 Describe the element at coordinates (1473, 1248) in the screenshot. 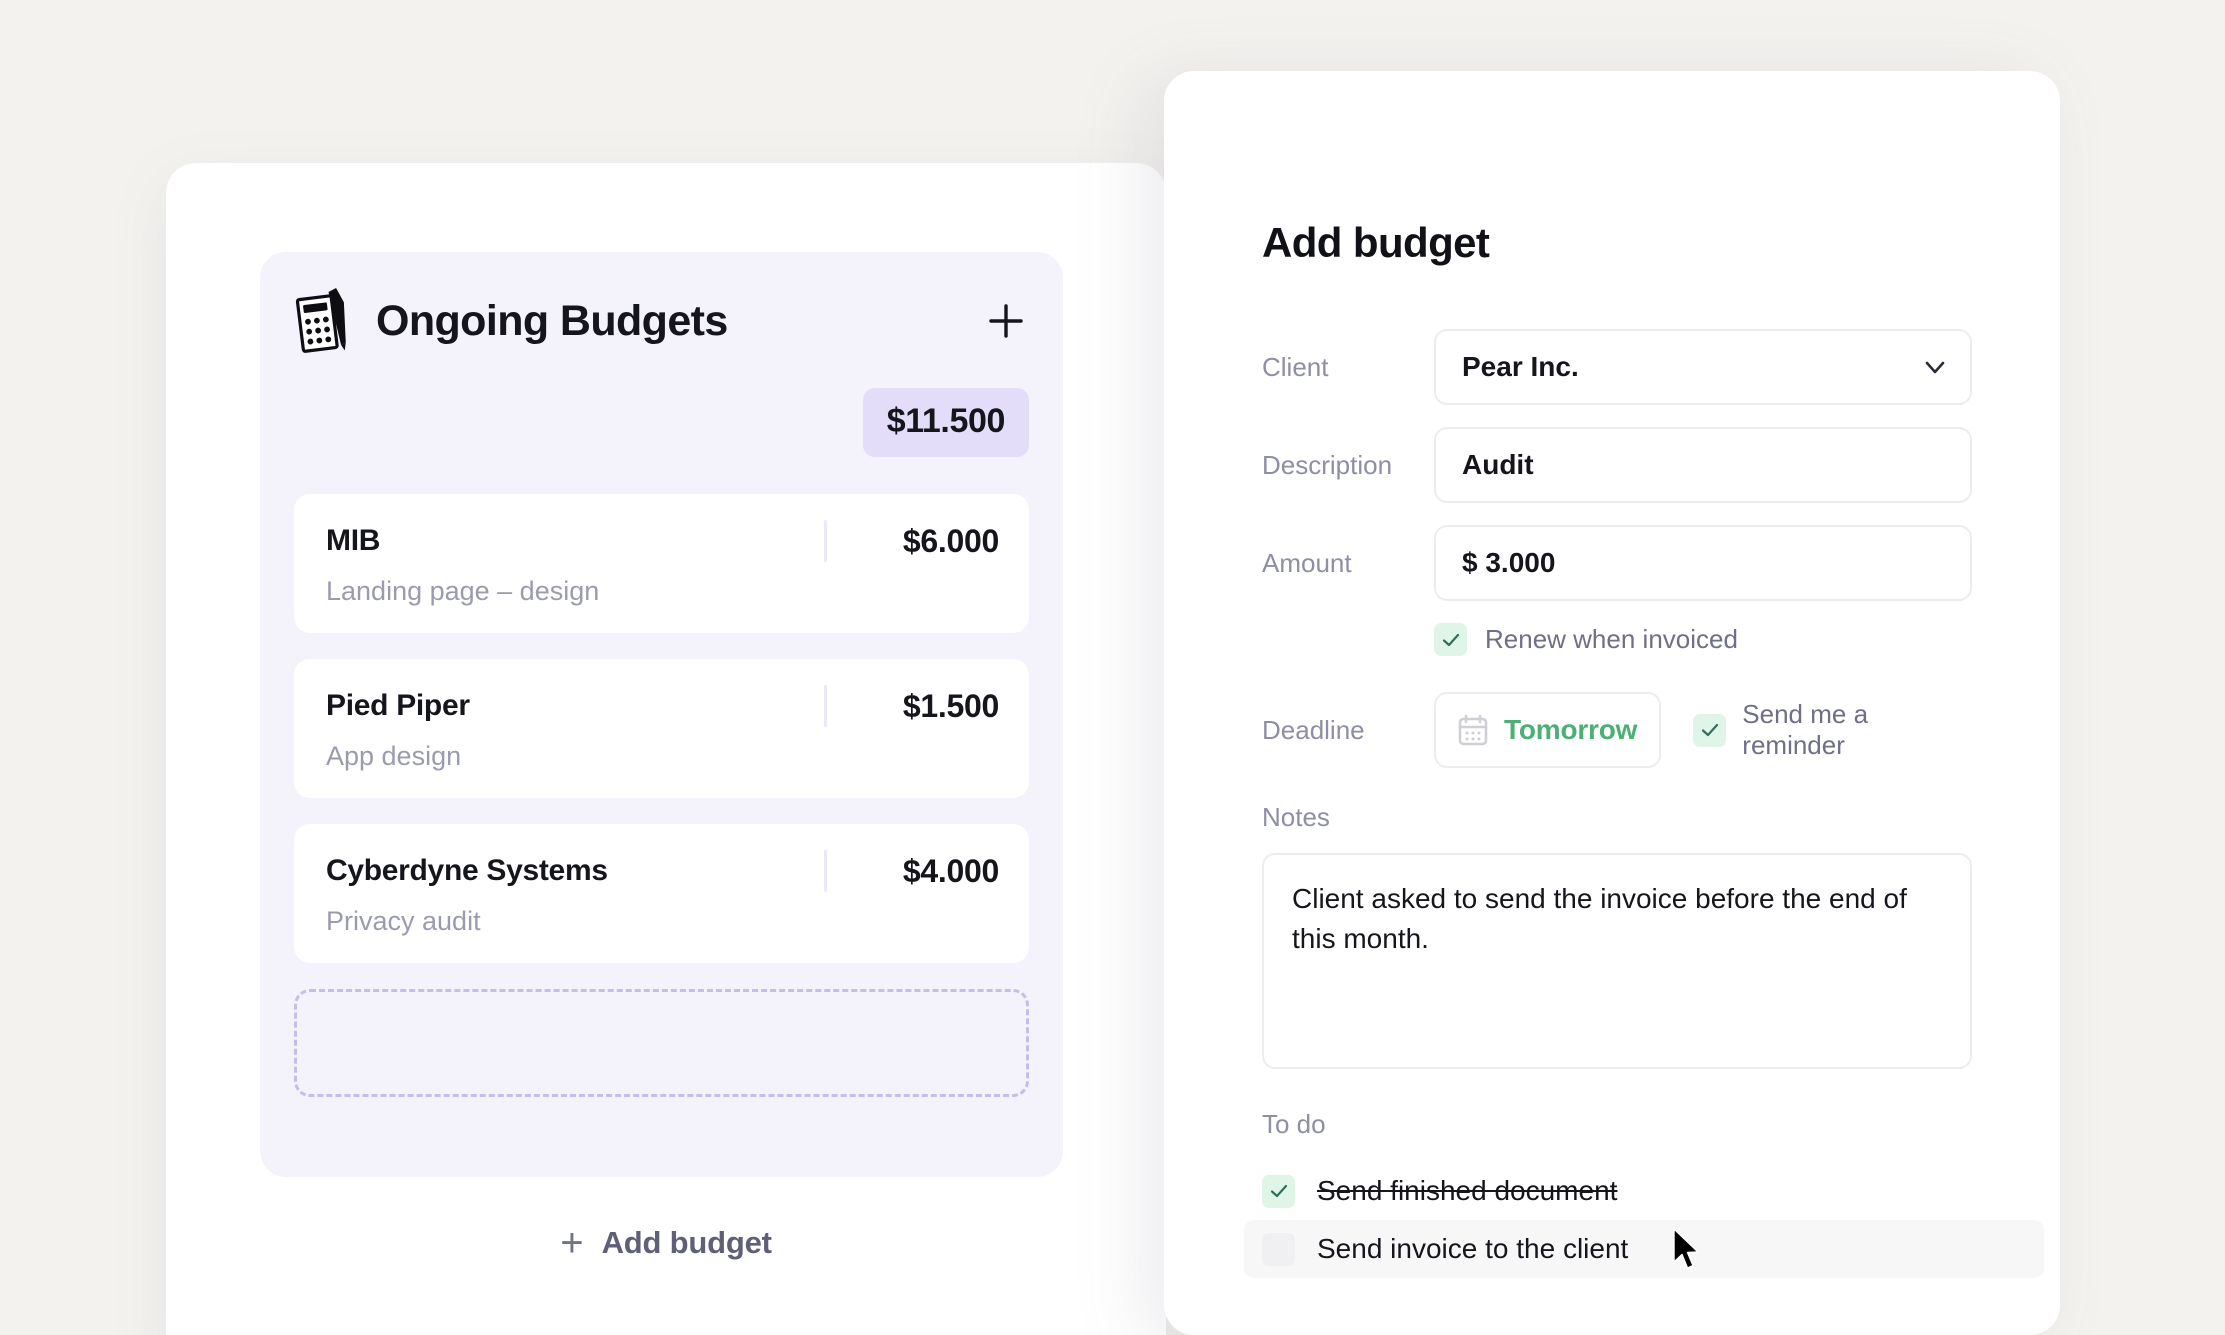

I see `todo-text: Send invoice to the client` at that location.